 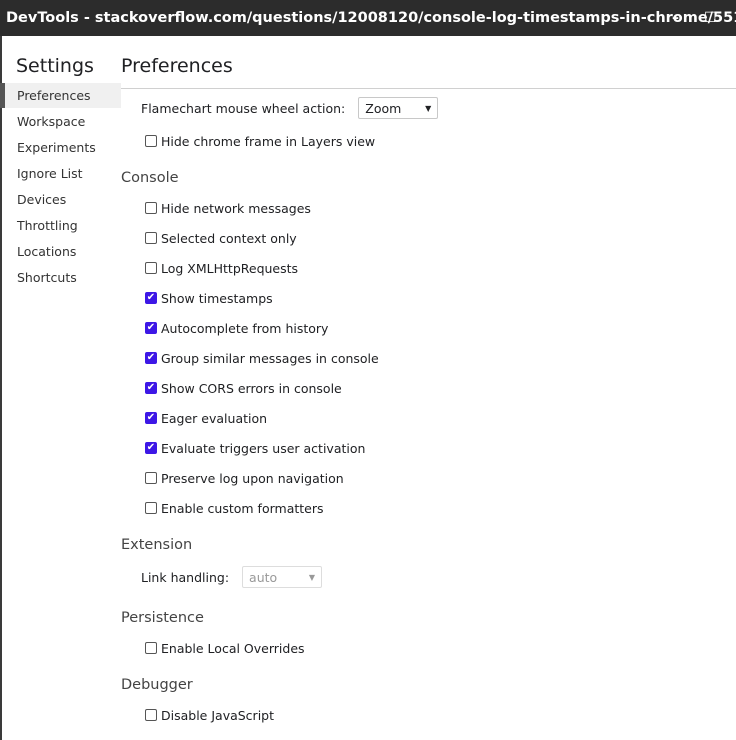 I want to click on checkbox-label: Evaluate triggers user activation, so click(x=263, y=448).